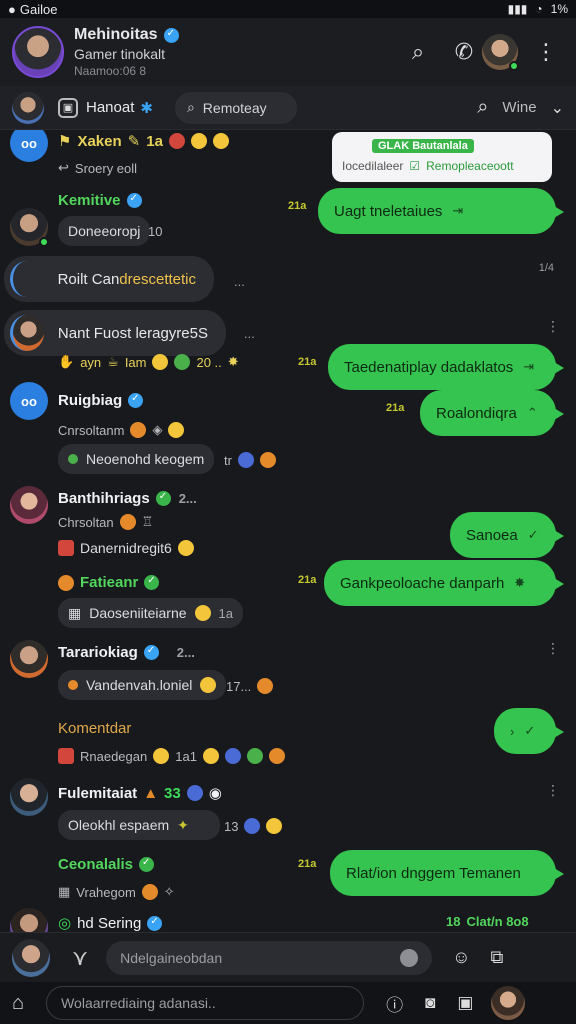 The image size is (576, 1024). Describe the element at coordinates (116, 34) in the screenshot. I see `channel-name-text: Mehinoitas` at that location.